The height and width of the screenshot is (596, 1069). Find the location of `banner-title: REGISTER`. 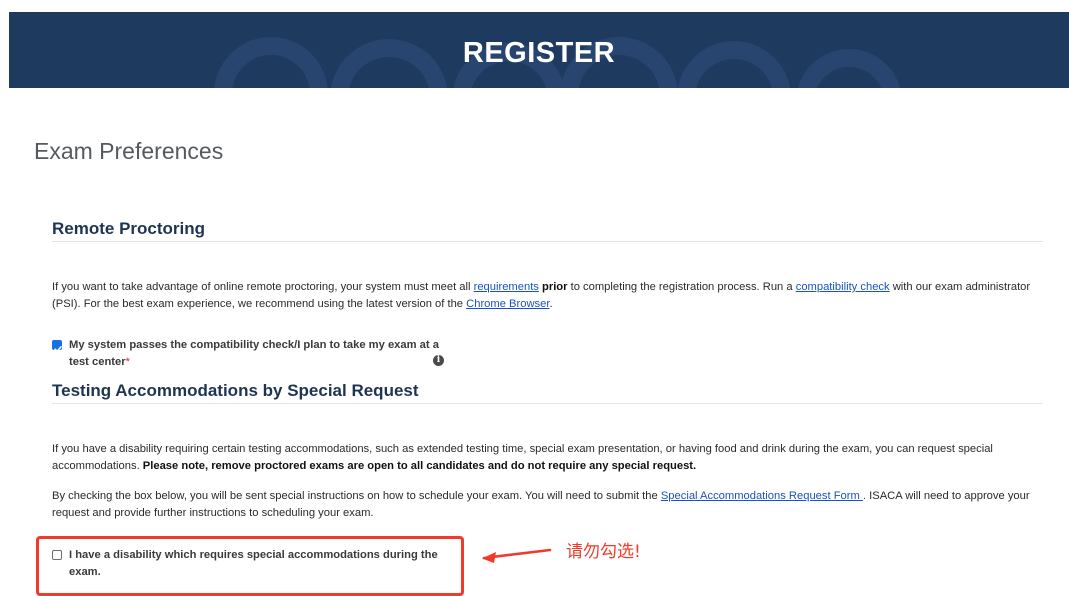

banner-title: REGISTER is located at coordinates (539, 53).